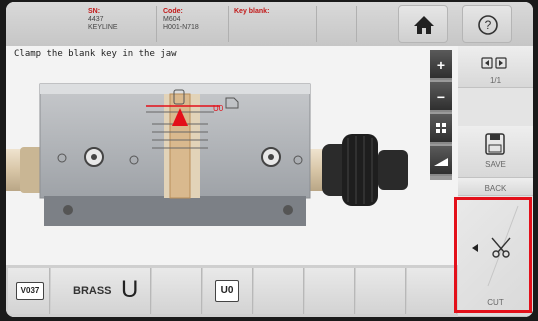  I want to click on navigate-button: 1/1, so click(495, 67).